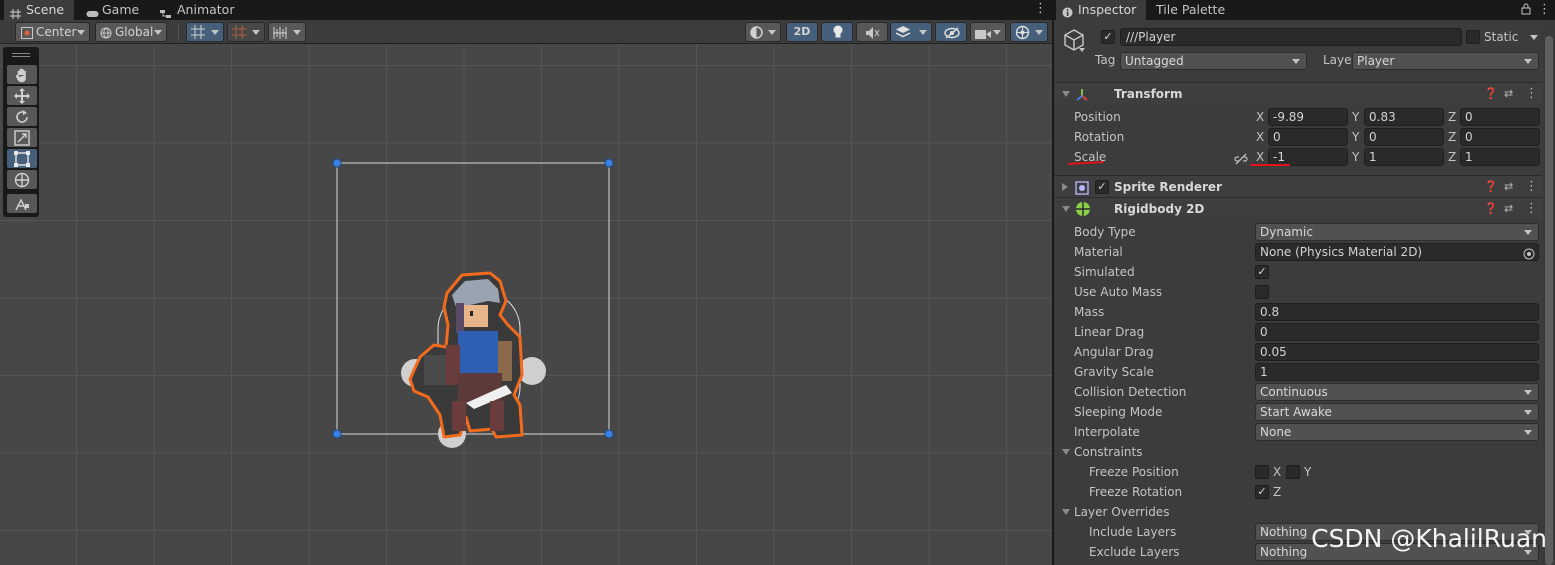 The width and height of the screenshot is (1555, 565). Describe the element at coordinates (1065, 187) in the screenshot. I see `sprite-renderer-foldout-arrow` at that location.